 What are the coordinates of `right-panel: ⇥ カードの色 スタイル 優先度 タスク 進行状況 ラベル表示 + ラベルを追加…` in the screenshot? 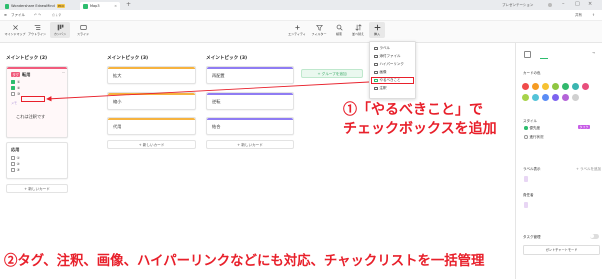 It's located at (558, 161).